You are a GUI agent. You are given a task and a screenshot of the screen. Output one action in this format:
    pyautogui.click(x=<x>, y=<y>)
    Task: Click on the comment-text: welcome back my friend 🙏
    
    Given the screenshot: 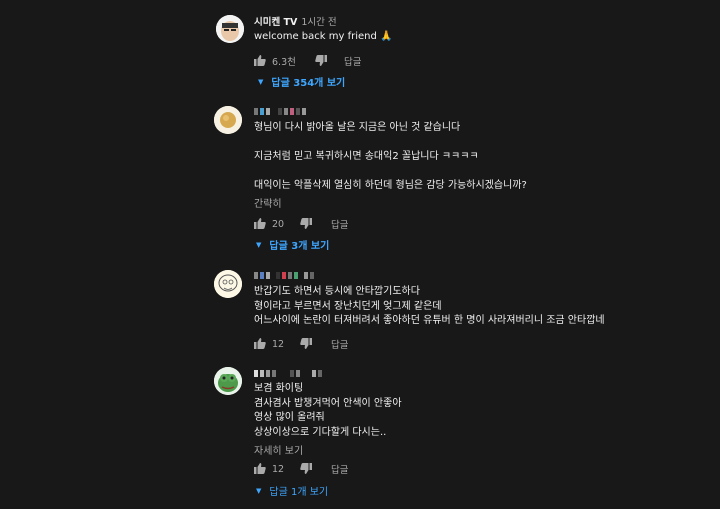 What is the action you would take?
    pyautogui.click(x=323, y=36)
    